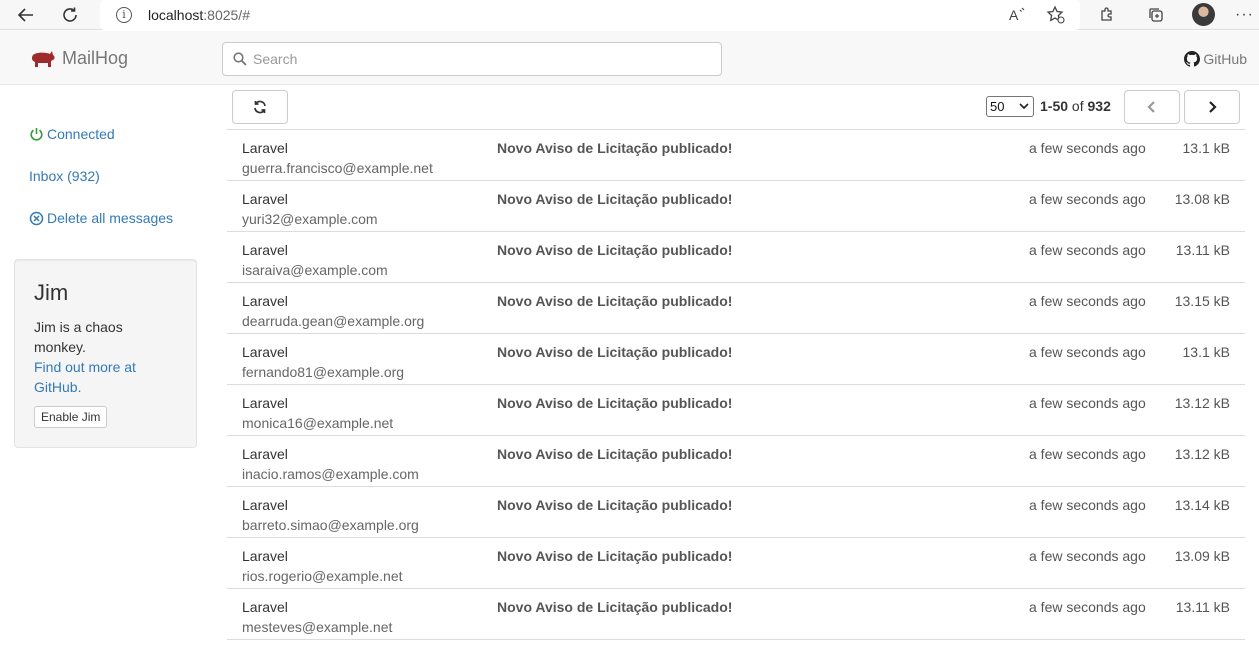 Image resolution: width=1259 pixels, height=646 pixels. Describe the element at coordinates (71, 417) in the screenshot. I see `enable-jim-button: Enable Jim` at that location.